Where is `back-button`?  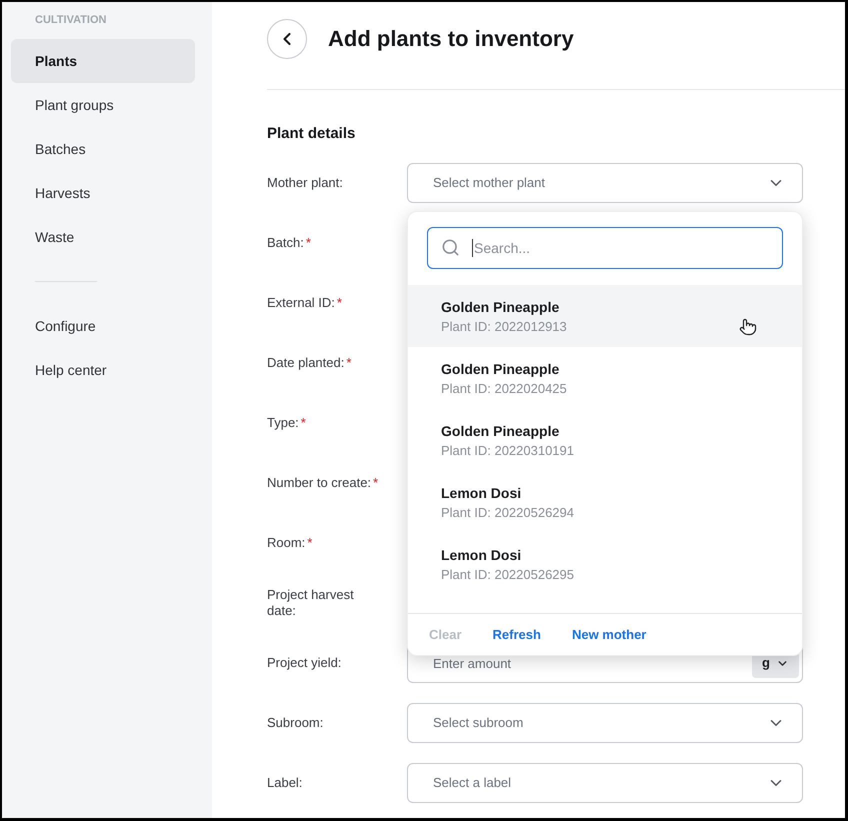 back-button is located at coordinates (287, 39).